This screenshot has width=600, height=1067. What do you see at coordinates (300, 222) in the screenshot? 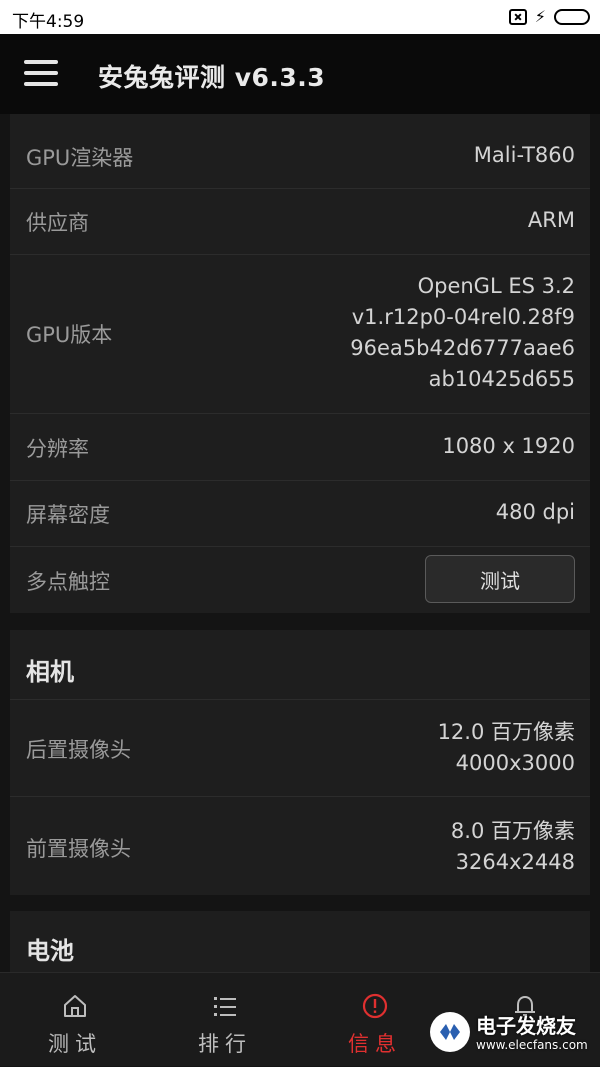
I see `info-row-vendor: 供应商 ARM` at bounding box center [300, 222].